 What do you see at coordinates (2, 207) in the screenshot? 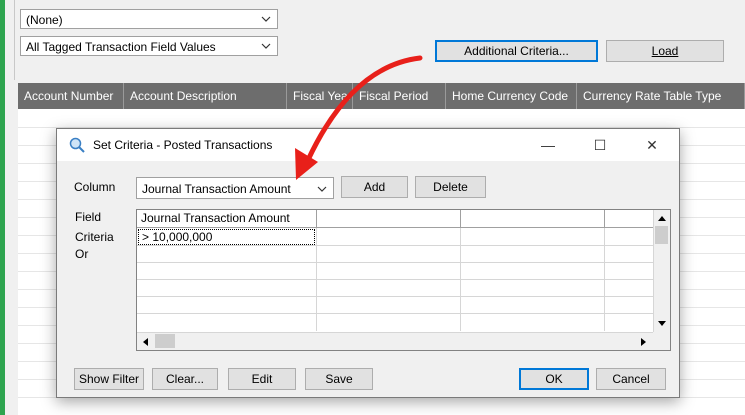
I see `accent-bar` at bounding box center [2, 207].